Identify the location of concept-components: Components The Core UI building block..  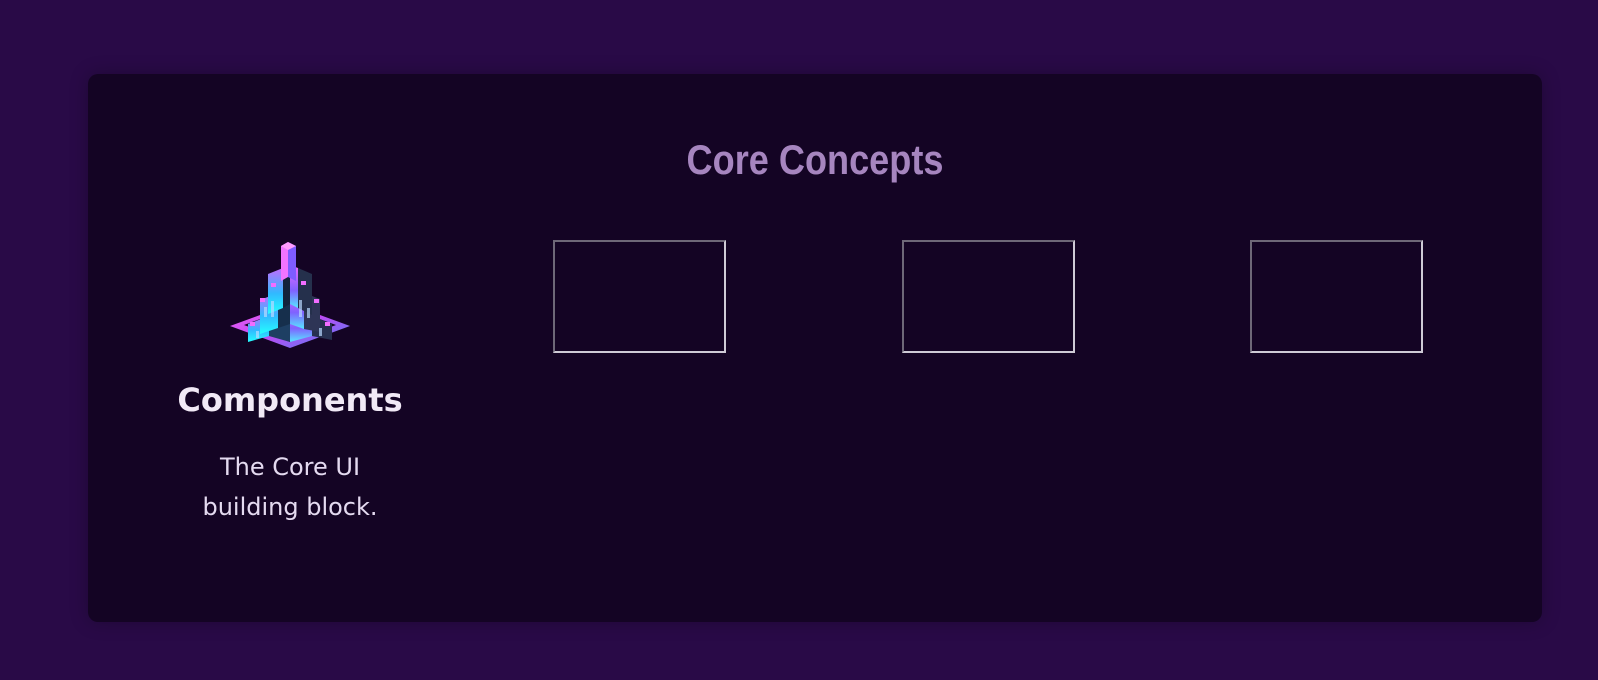
(290, 382).